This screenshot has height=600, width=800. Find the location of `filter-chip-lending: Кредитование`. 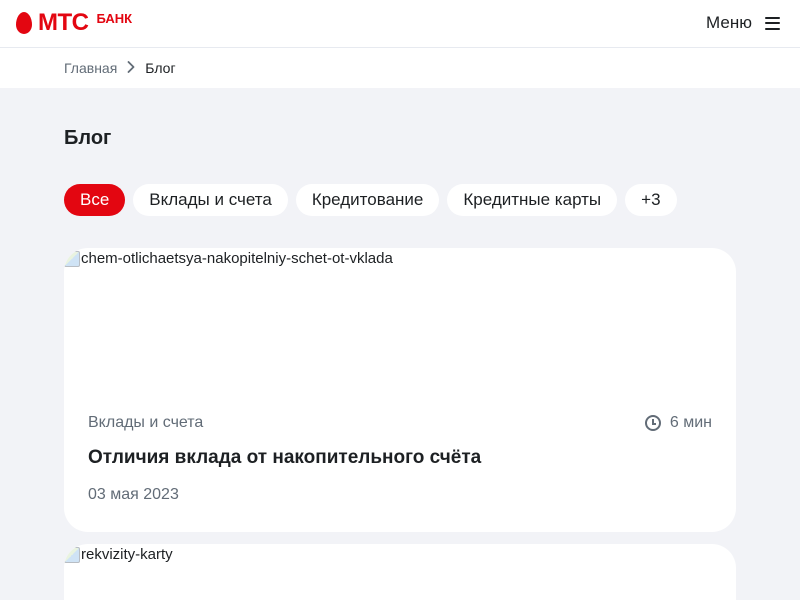

filter-chip-lending: Кредитование is located at coordinates (367, 200).